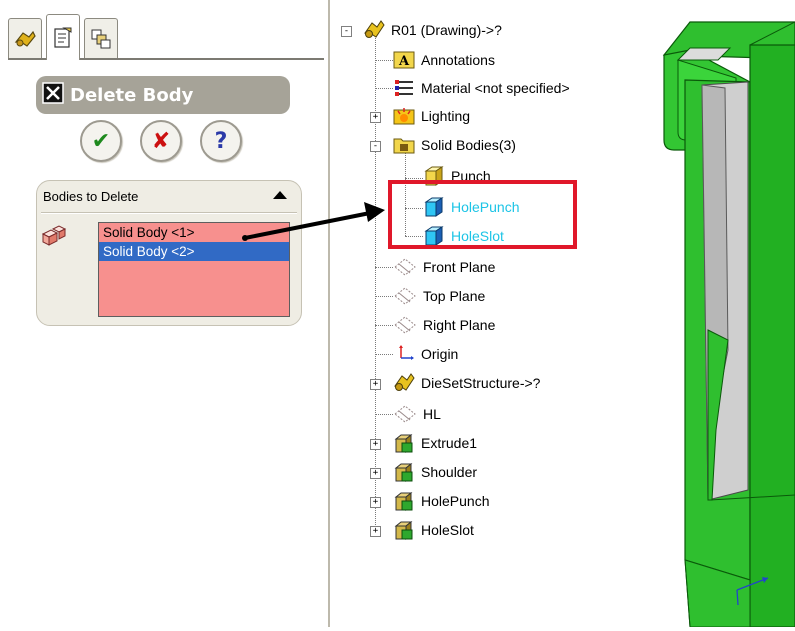 The width and height of the screenshot is (795, 631). I want to click on bodies-selection-list: Solid Body <1> Solid Body <2>, so click(194, 269).